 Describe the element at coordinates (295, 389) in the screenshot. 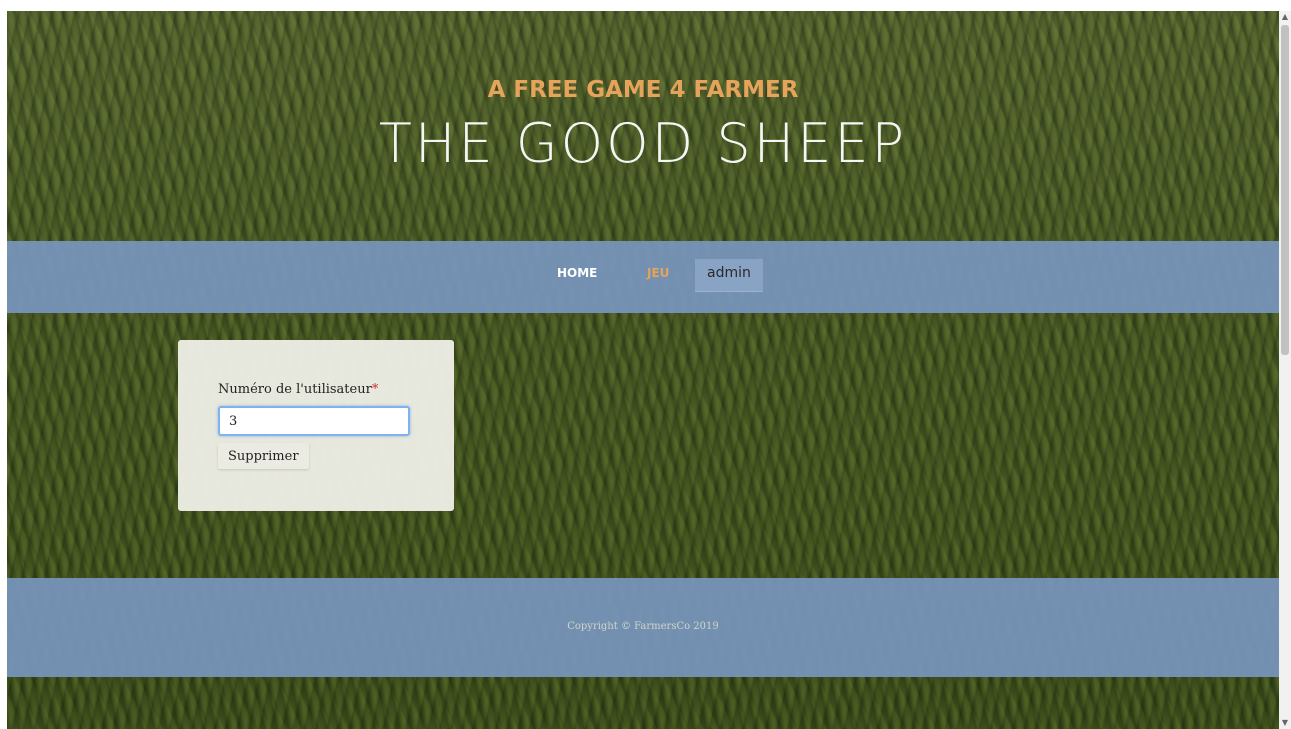

I see `user-number-label-text: Numéro de l'utilisateur` at that location.